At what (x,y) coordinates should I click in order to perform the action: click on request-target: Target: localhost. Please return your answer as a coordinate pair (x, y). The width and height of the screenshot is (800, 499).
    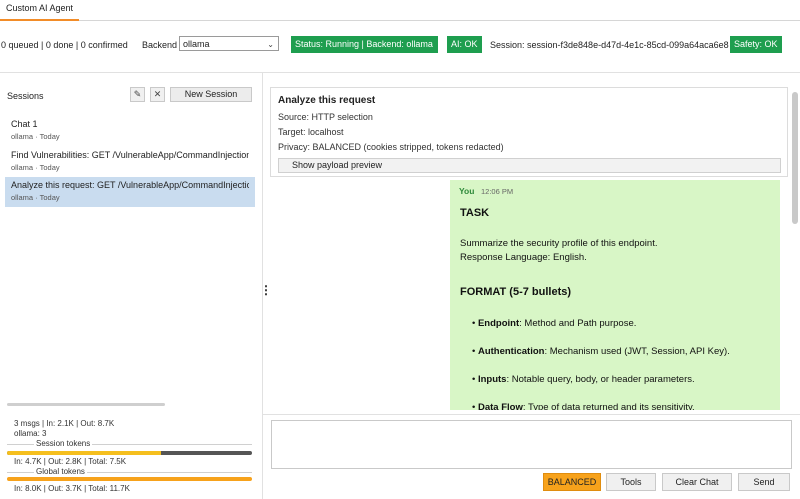
    Looking at the image, I should click on (311, 132).